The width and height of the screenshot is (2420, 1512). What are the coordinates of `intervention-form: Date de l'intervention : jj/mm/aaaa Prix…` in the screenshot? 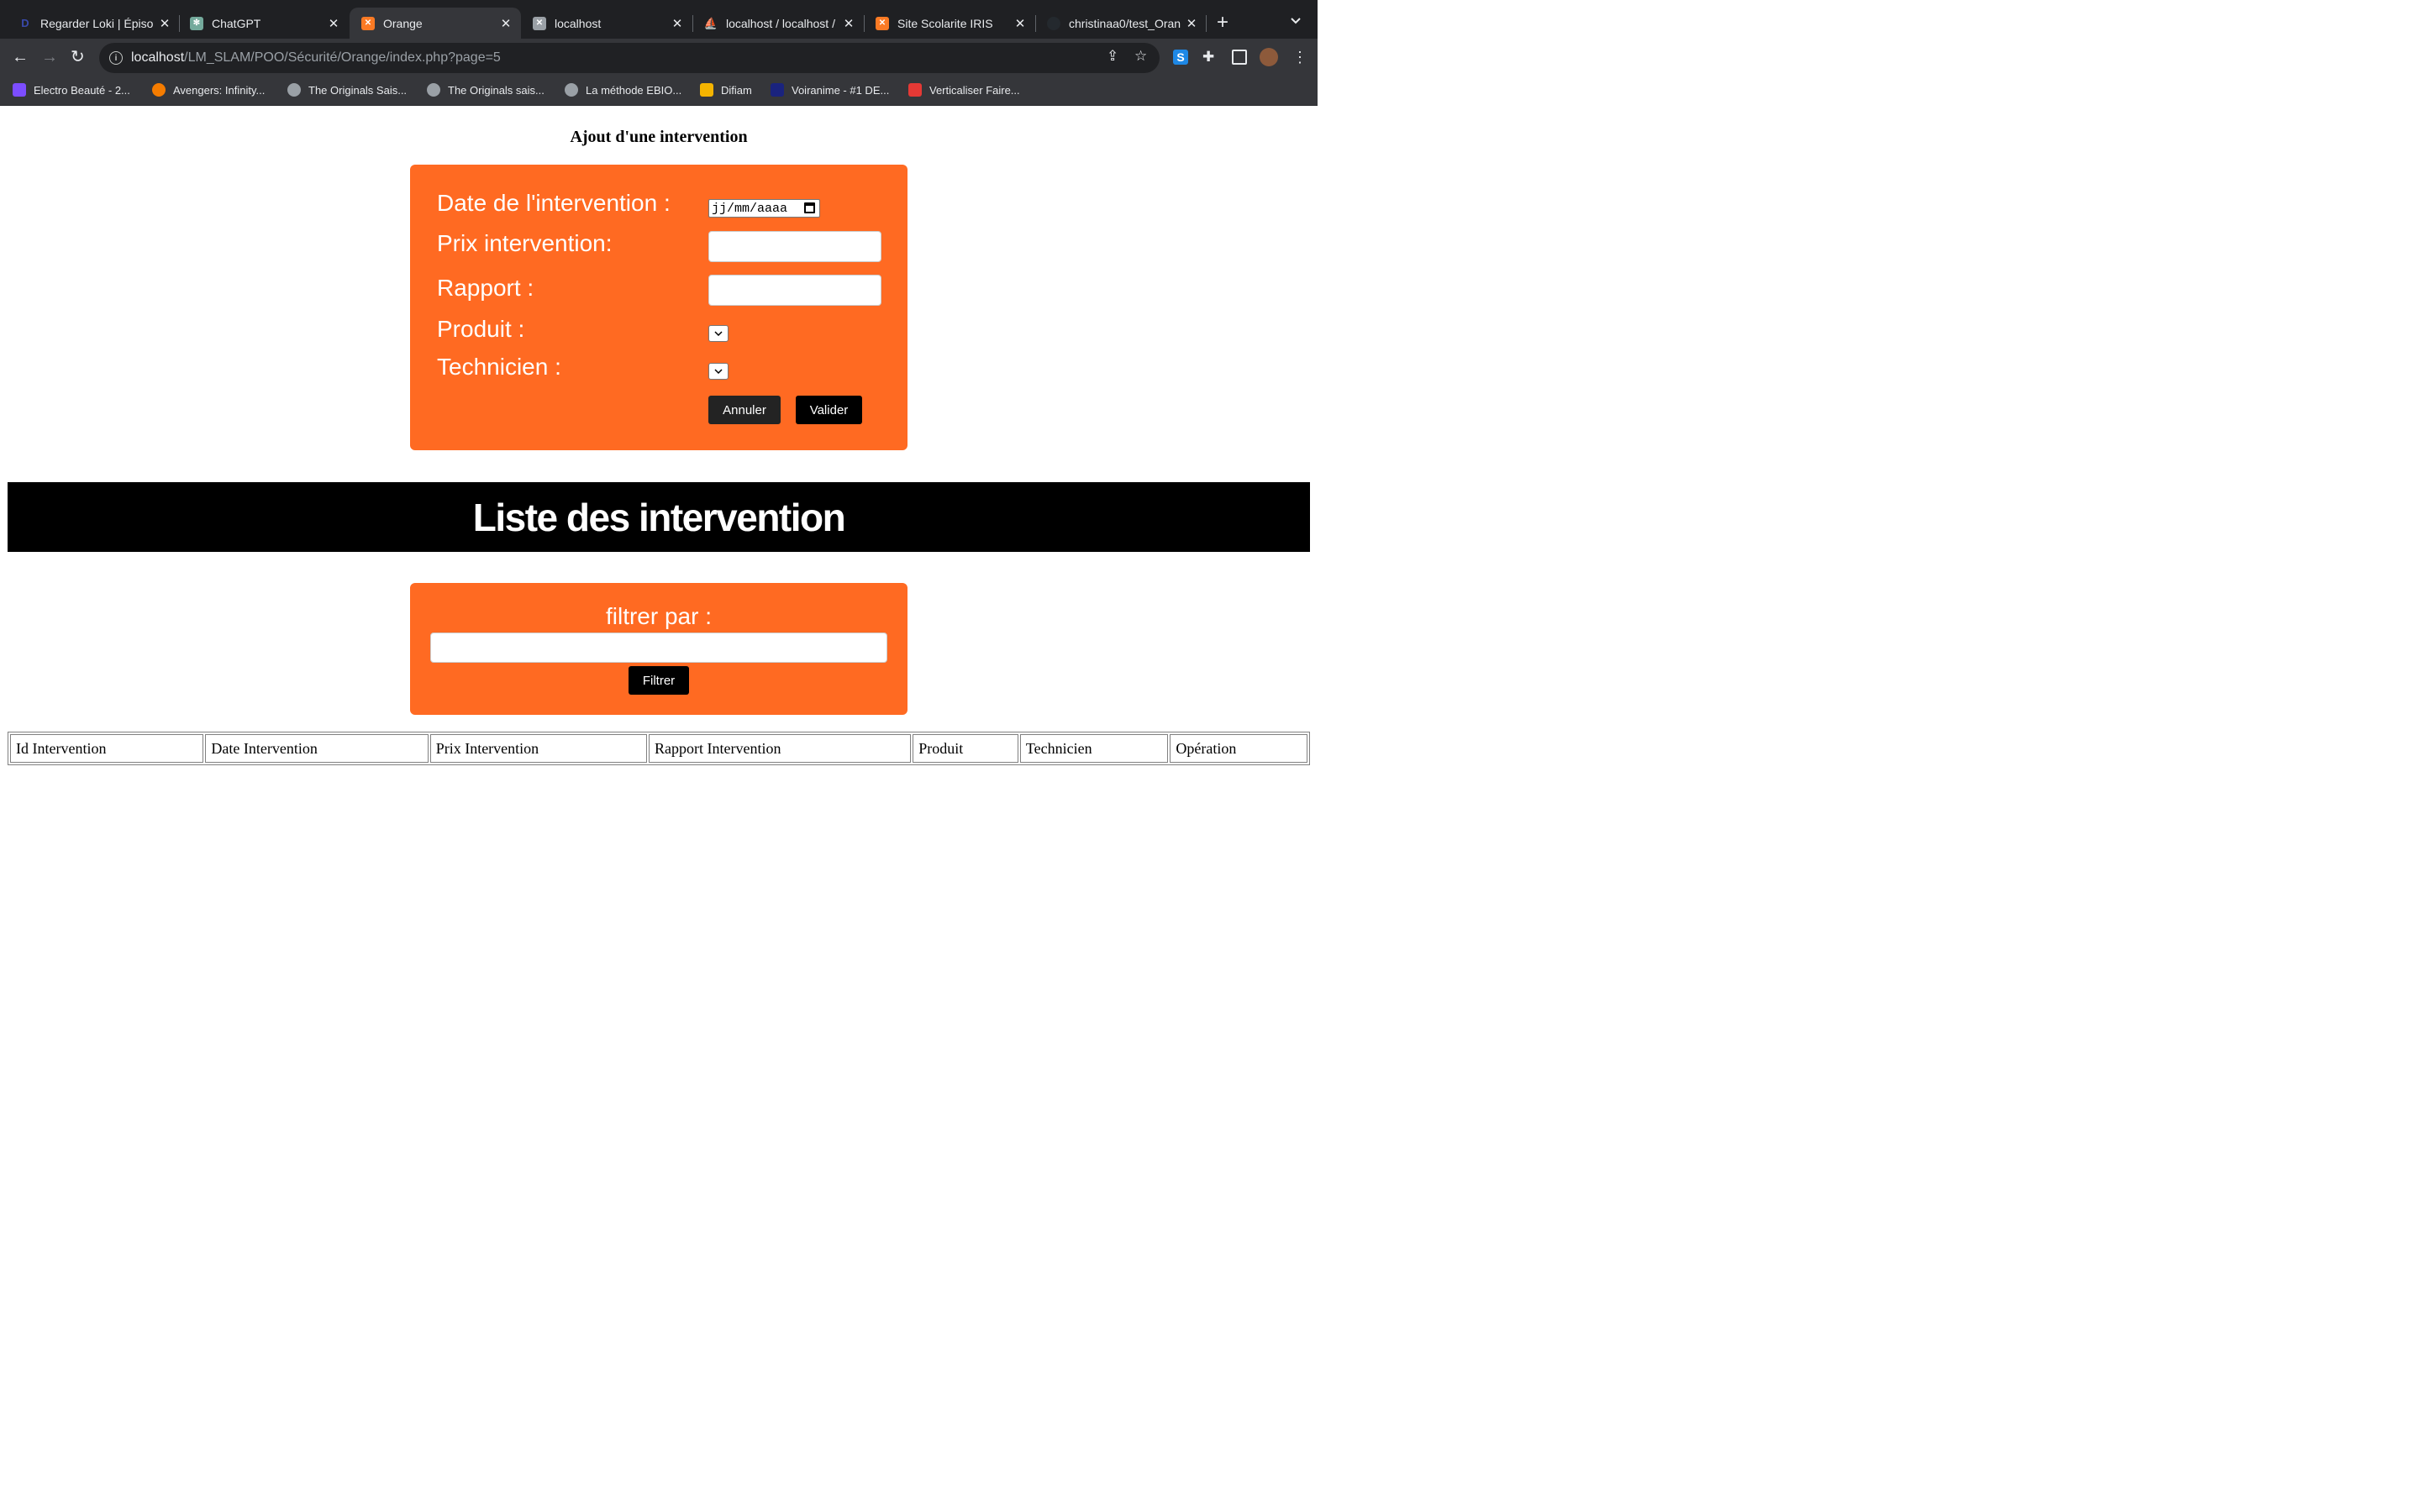 It's located at (659, 307).